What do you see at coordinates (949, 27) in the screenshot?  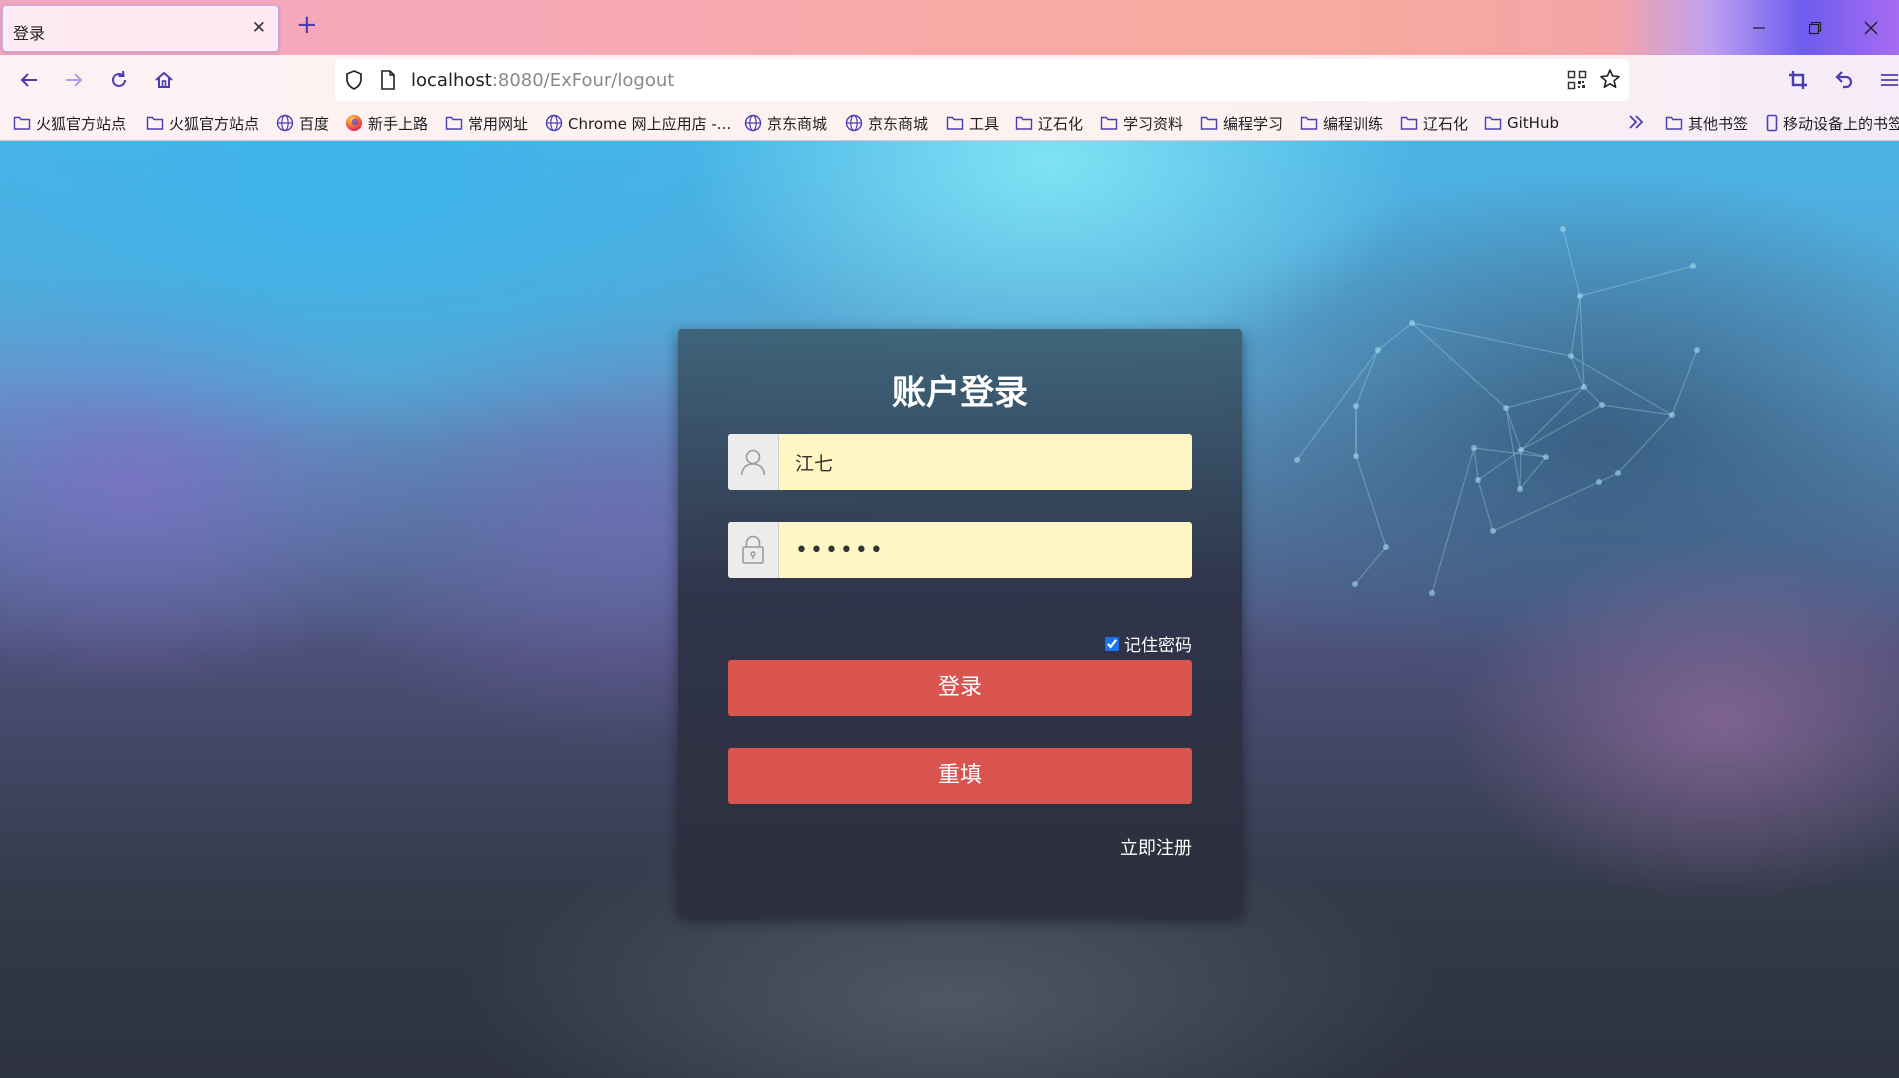 I see `browser-titlebar: 登录 ✕ +` at bounding box center [949, 27].